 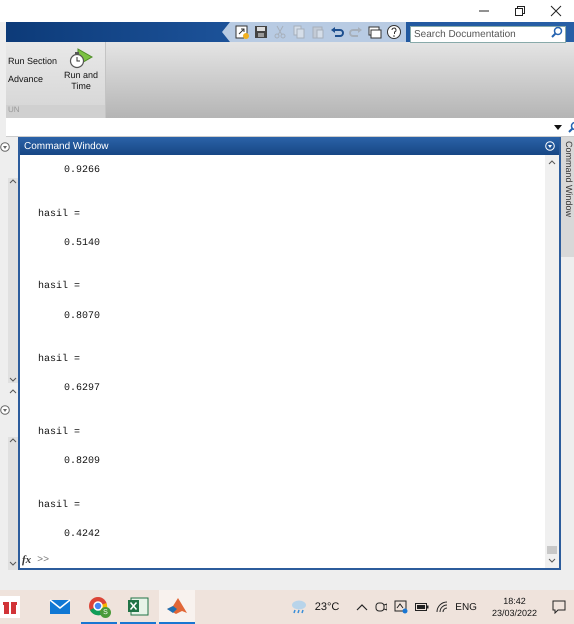 What do you see at coordinates (43, 560) in the screenshot?
I see `command-prompt: >>` at bounding box center [43, 560].